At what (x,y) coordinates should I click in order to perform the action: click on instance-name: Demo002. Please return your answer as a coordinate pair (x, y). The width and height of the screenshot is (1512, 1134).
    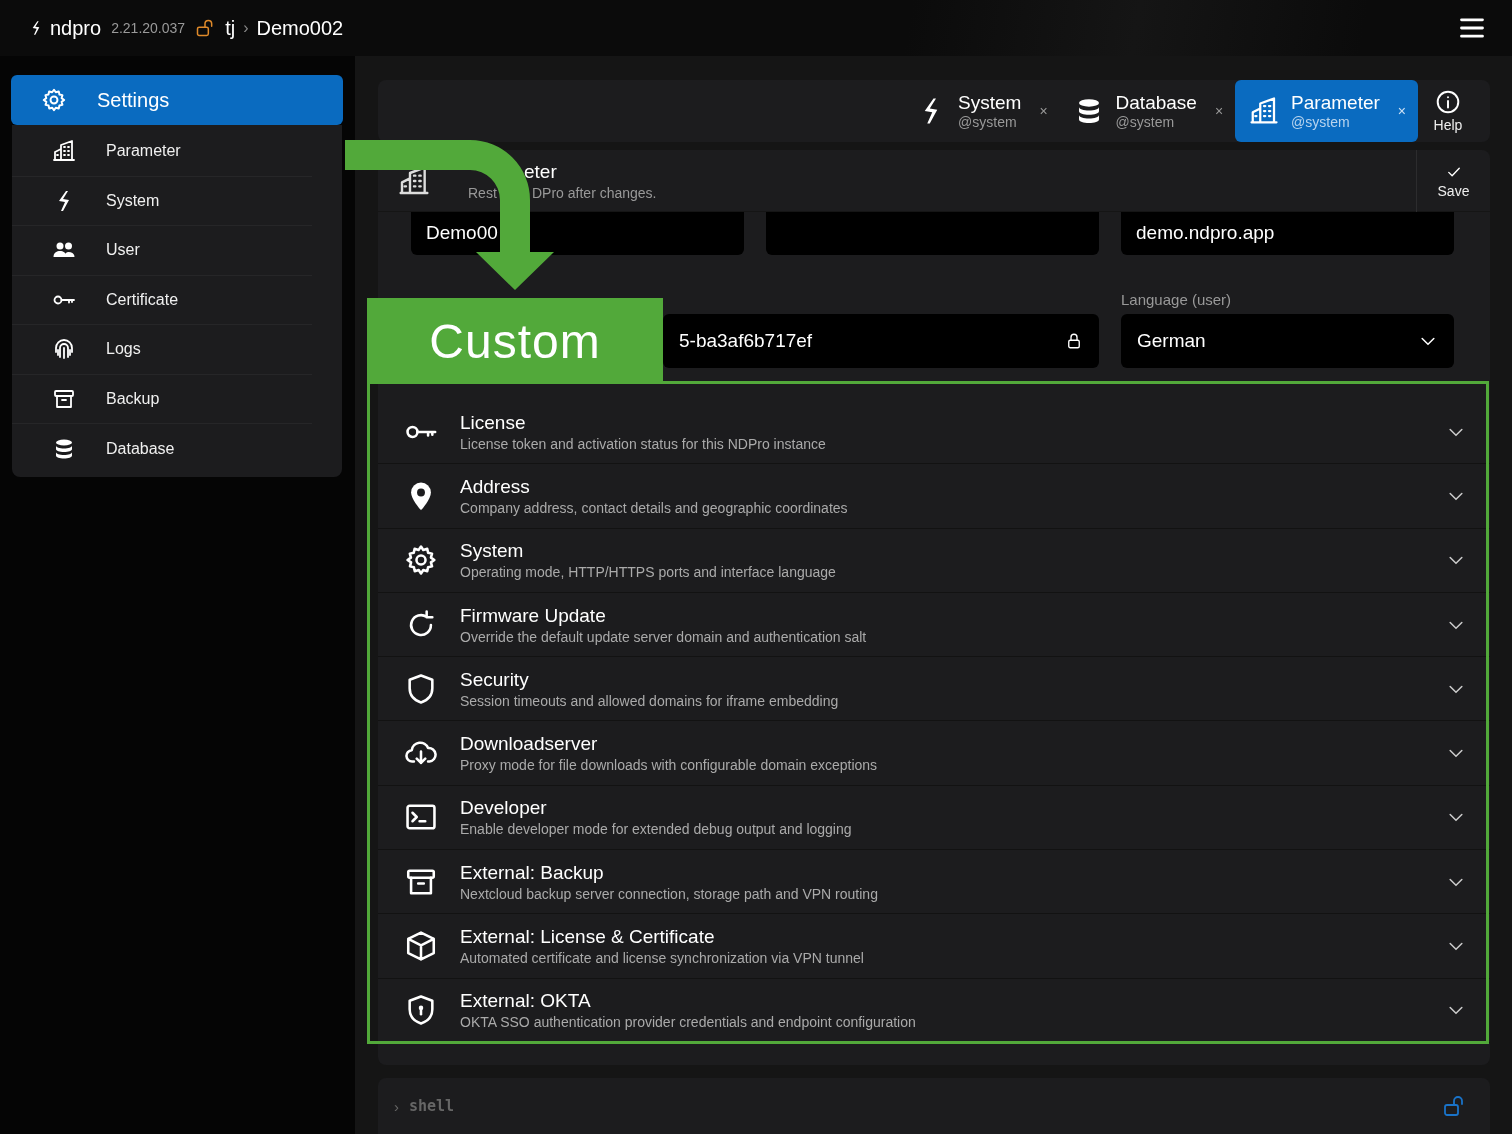
    Looking at the image, I should click on (300, 28).